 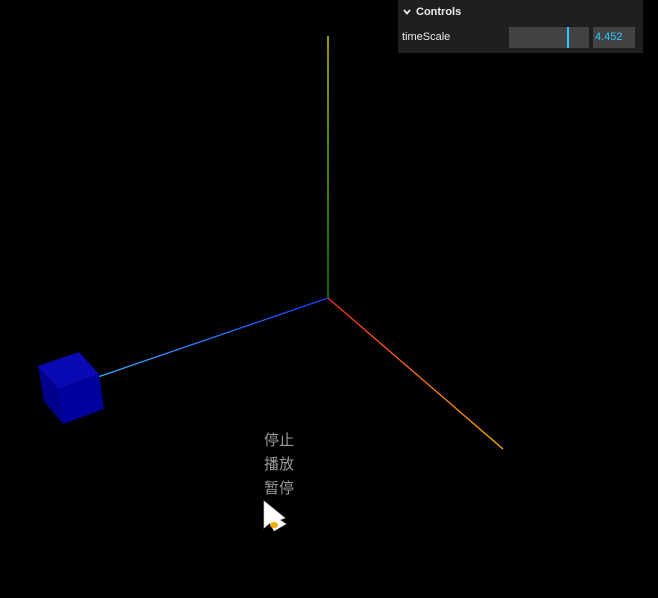 I want to click on timescale-label: timeScale, so click(x=426, y=37).